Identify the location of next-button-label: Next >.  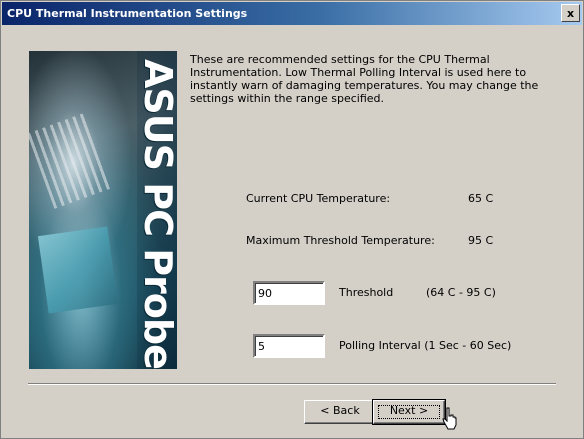
(409, 410).